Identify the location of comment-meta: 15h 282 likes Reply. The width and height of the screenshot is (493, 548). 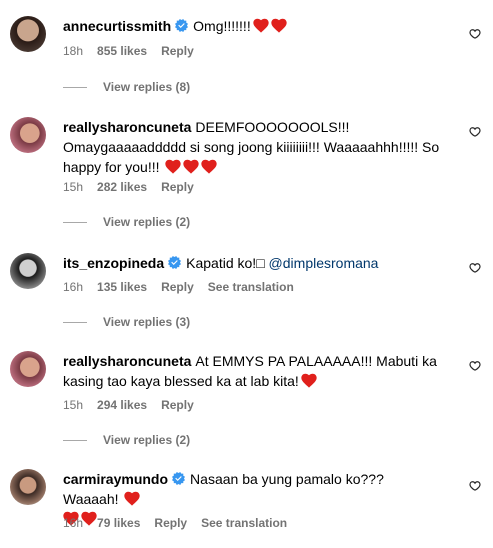
(135, 187).